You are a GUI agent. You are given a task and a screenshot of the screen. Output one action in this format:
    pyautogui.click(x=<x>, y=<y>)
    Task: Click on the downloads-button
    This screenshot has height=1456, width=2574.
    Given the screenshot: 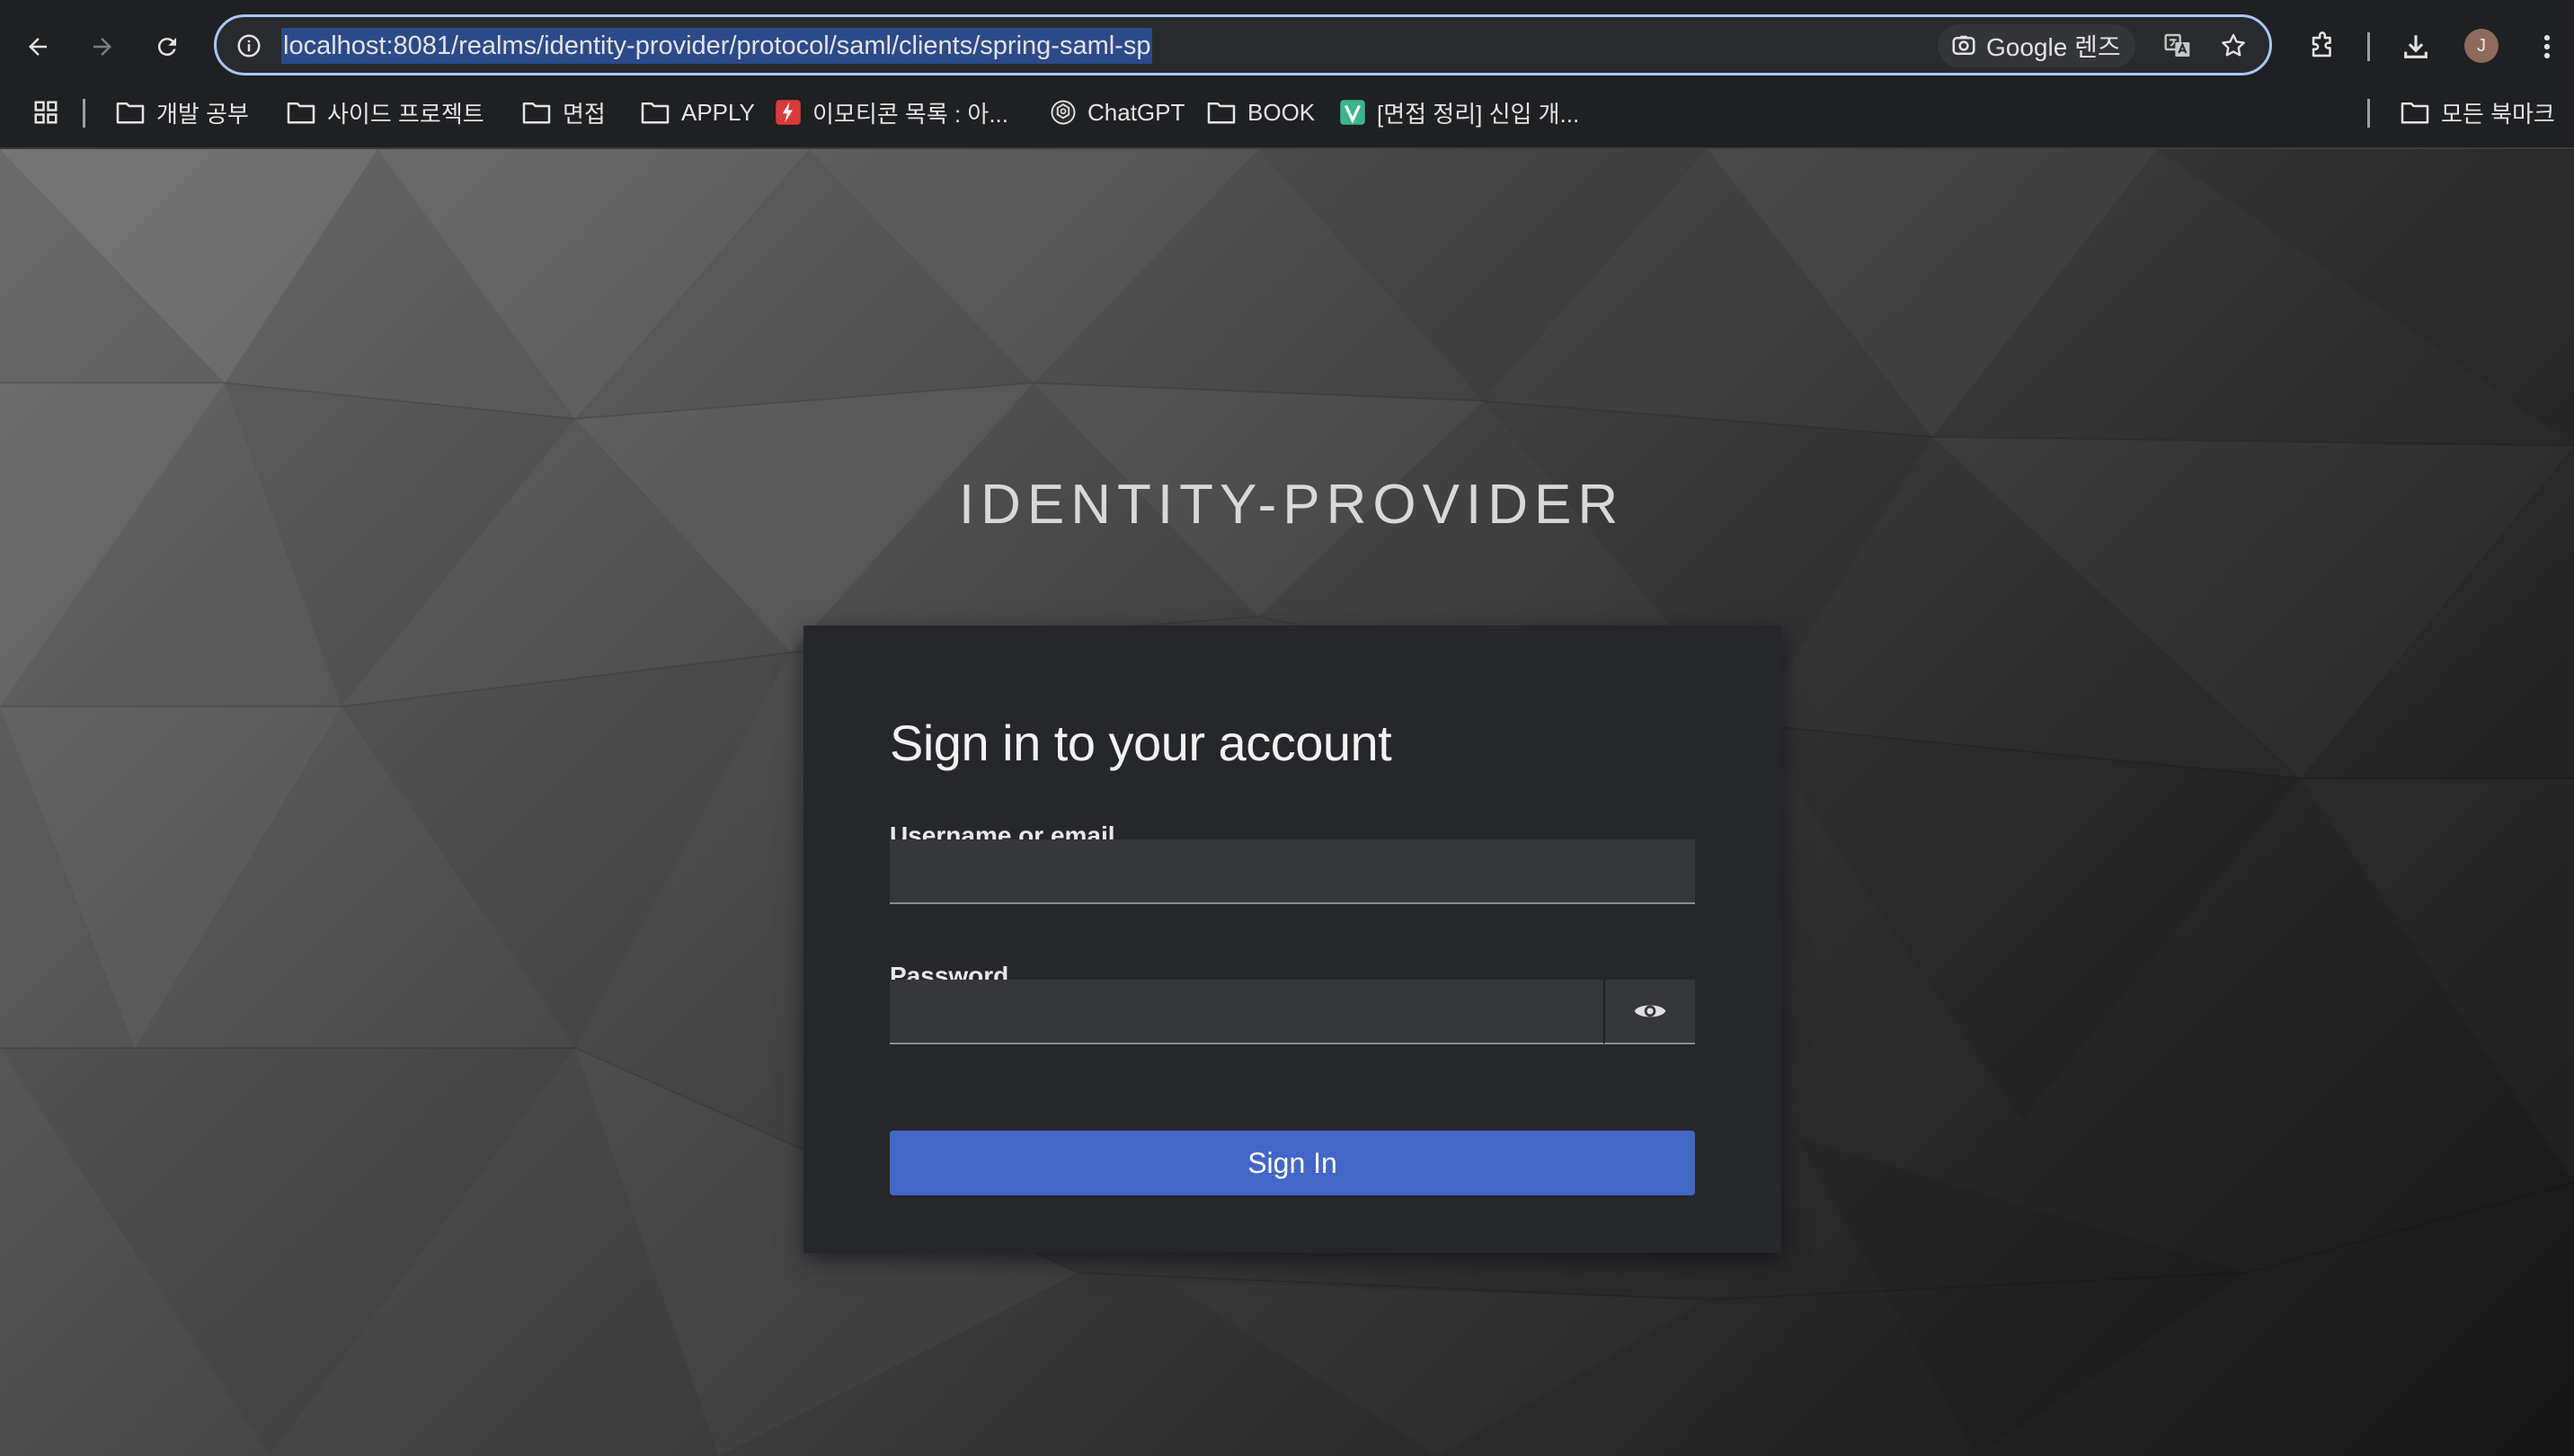 What is the action you would take?
    pyautogui.click(x=2415, y=47)
    